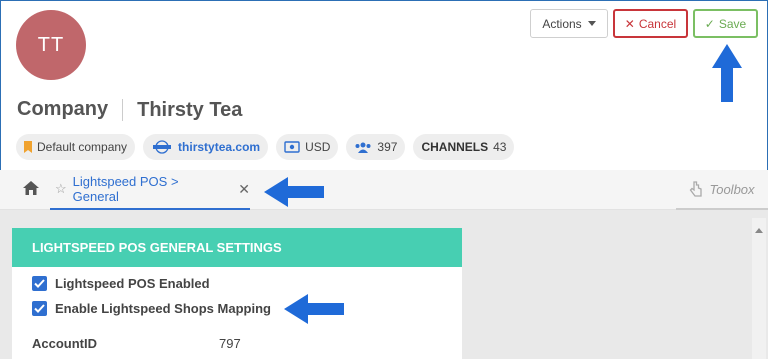  What do you see at coordinates (363, 147) in the screenshot?
I see `users-icon` at bounding box center [363, 147].